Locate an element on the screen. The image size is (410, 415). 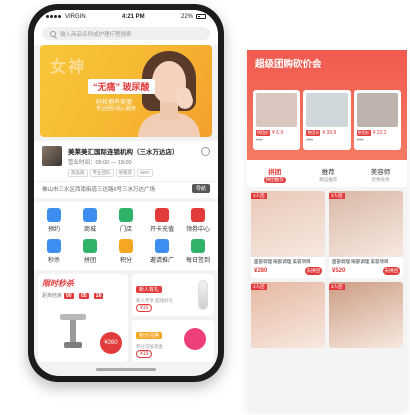
deal-price: ¥ 22.2 is located at coordinates (379, 133).